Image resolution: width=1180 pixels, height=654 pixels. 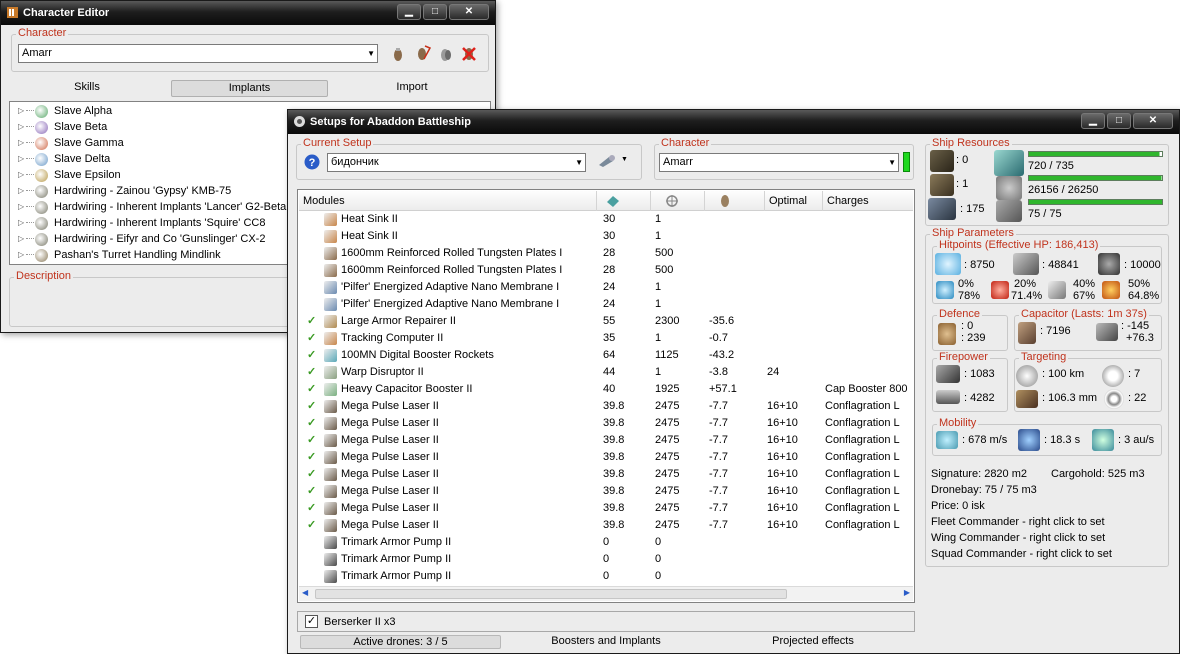 I want to click on module-cpu: 0, so click(x=606, y=542).